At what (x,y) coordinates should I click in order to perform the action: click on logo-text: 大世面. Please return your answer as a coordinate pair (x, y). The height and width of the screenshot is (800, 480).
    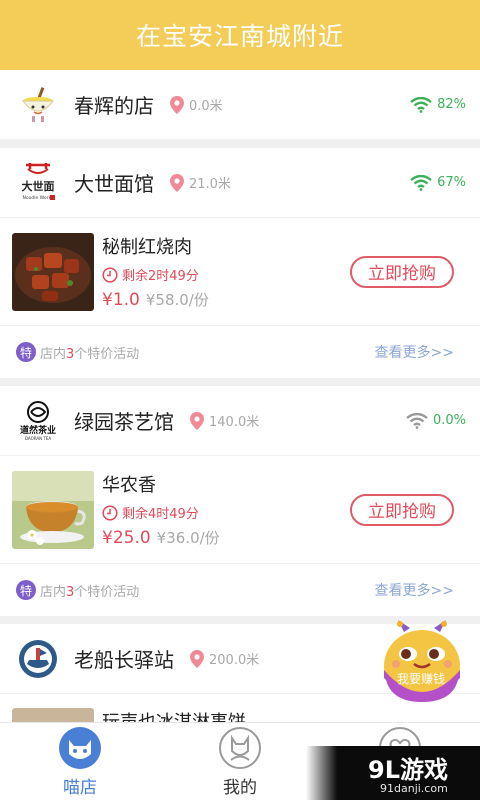
    Looking at the image, I should click on (38, 186).